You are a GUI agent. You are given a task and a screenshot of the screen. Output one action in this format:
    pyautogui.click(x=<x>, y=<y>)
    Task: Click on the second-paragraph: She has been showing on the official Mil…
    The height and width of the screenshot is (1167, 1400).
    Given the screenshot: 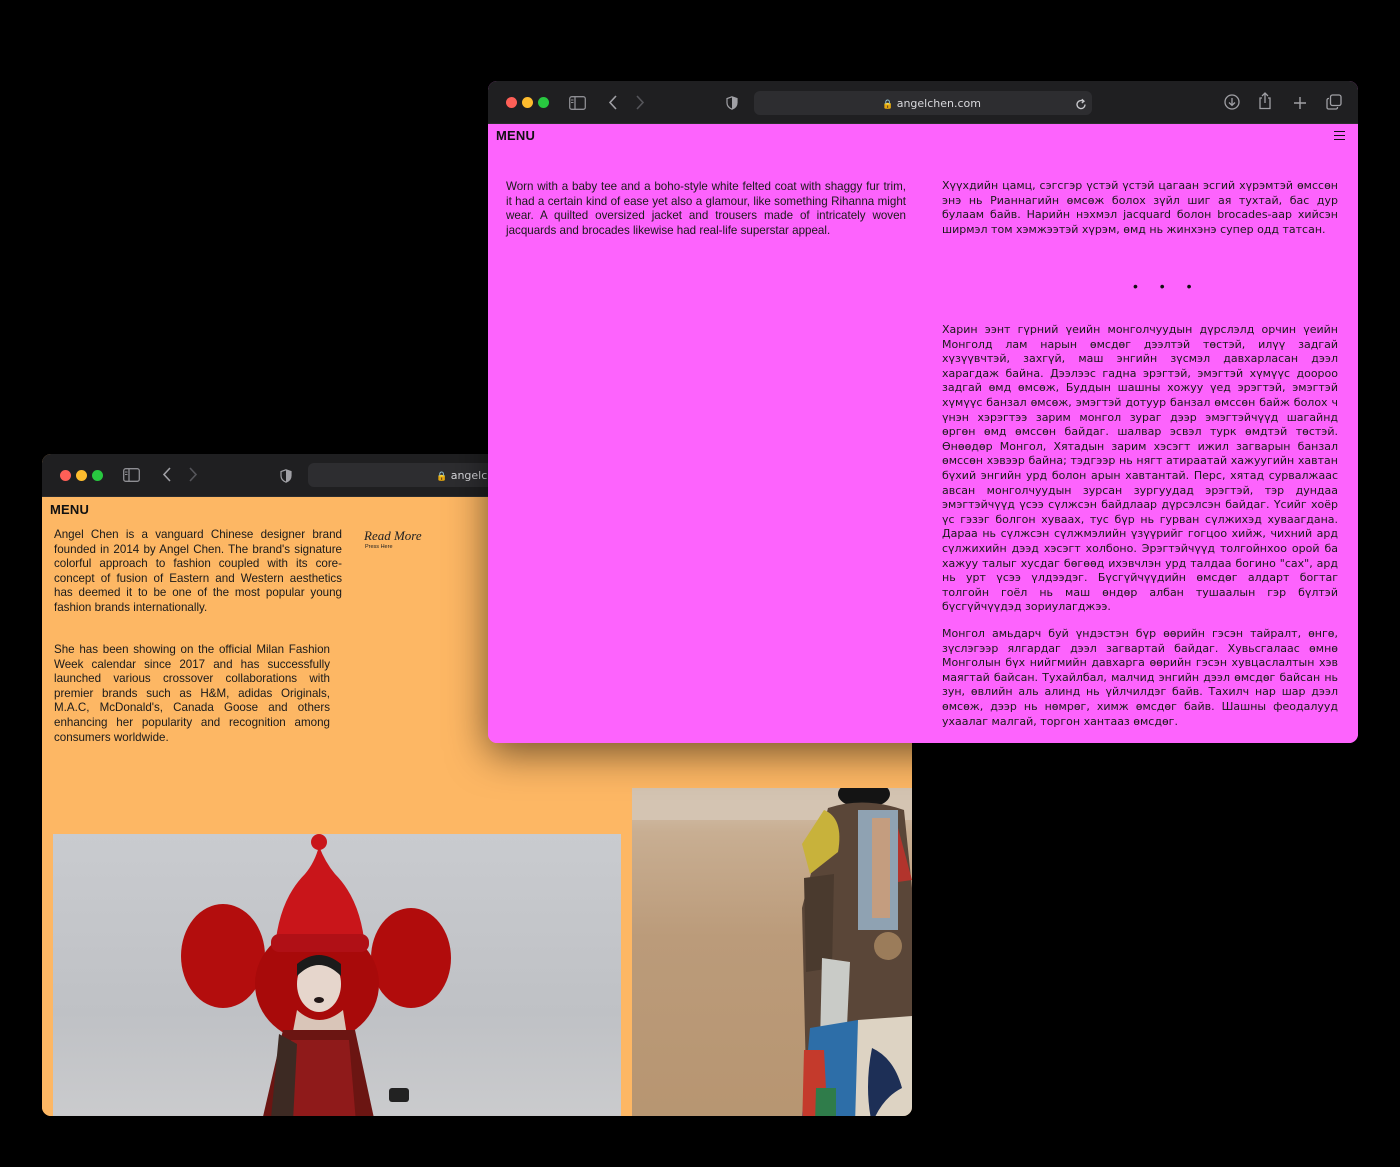 What is the action you would take?
    pyautogui.click(x=192, y=693)
    